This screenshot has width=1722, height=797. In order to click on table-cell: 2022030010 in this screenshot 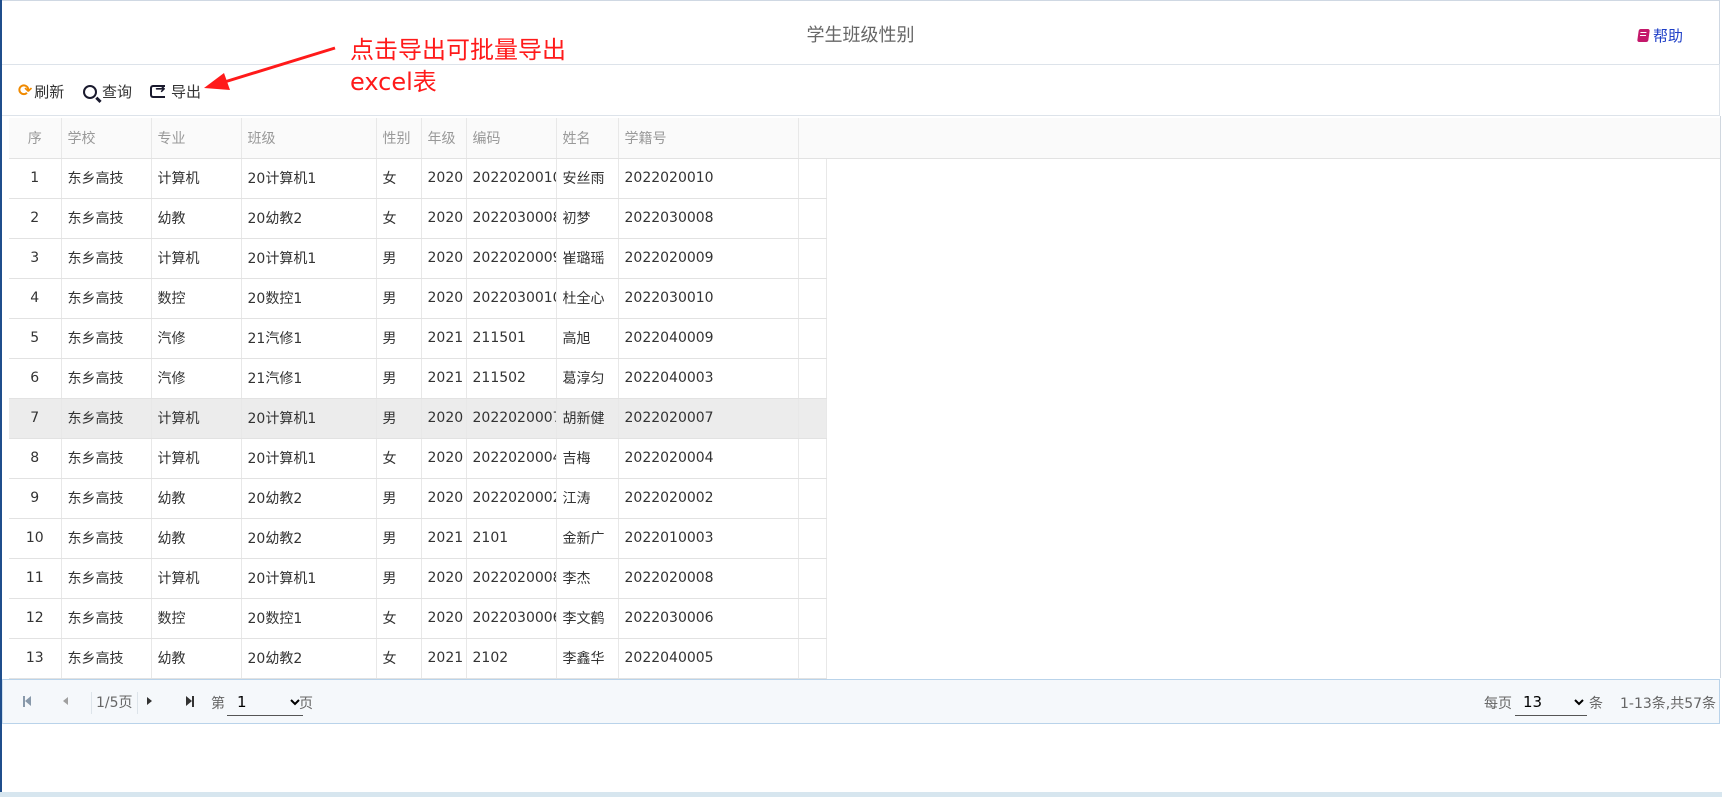, I will do `click(708, 298)`.